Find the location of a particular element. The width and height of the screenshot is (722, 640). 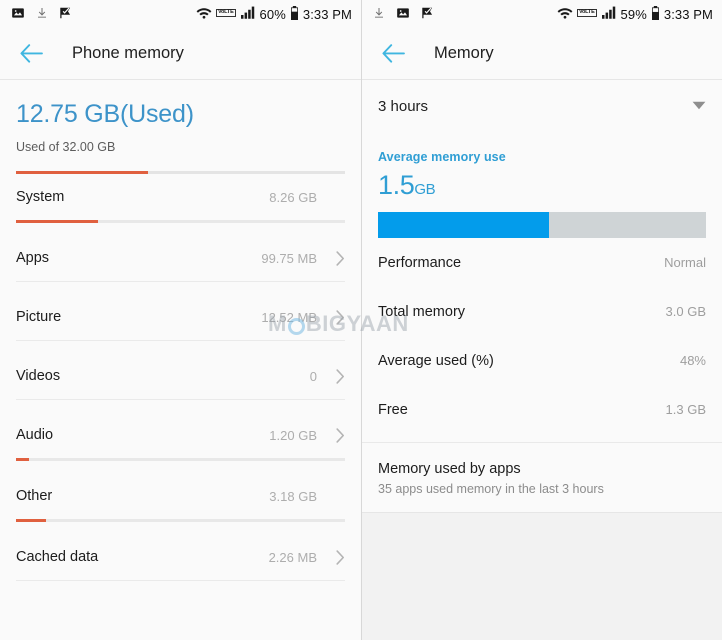

battery-percent-label: 60% is located at coordinates (272, 14).